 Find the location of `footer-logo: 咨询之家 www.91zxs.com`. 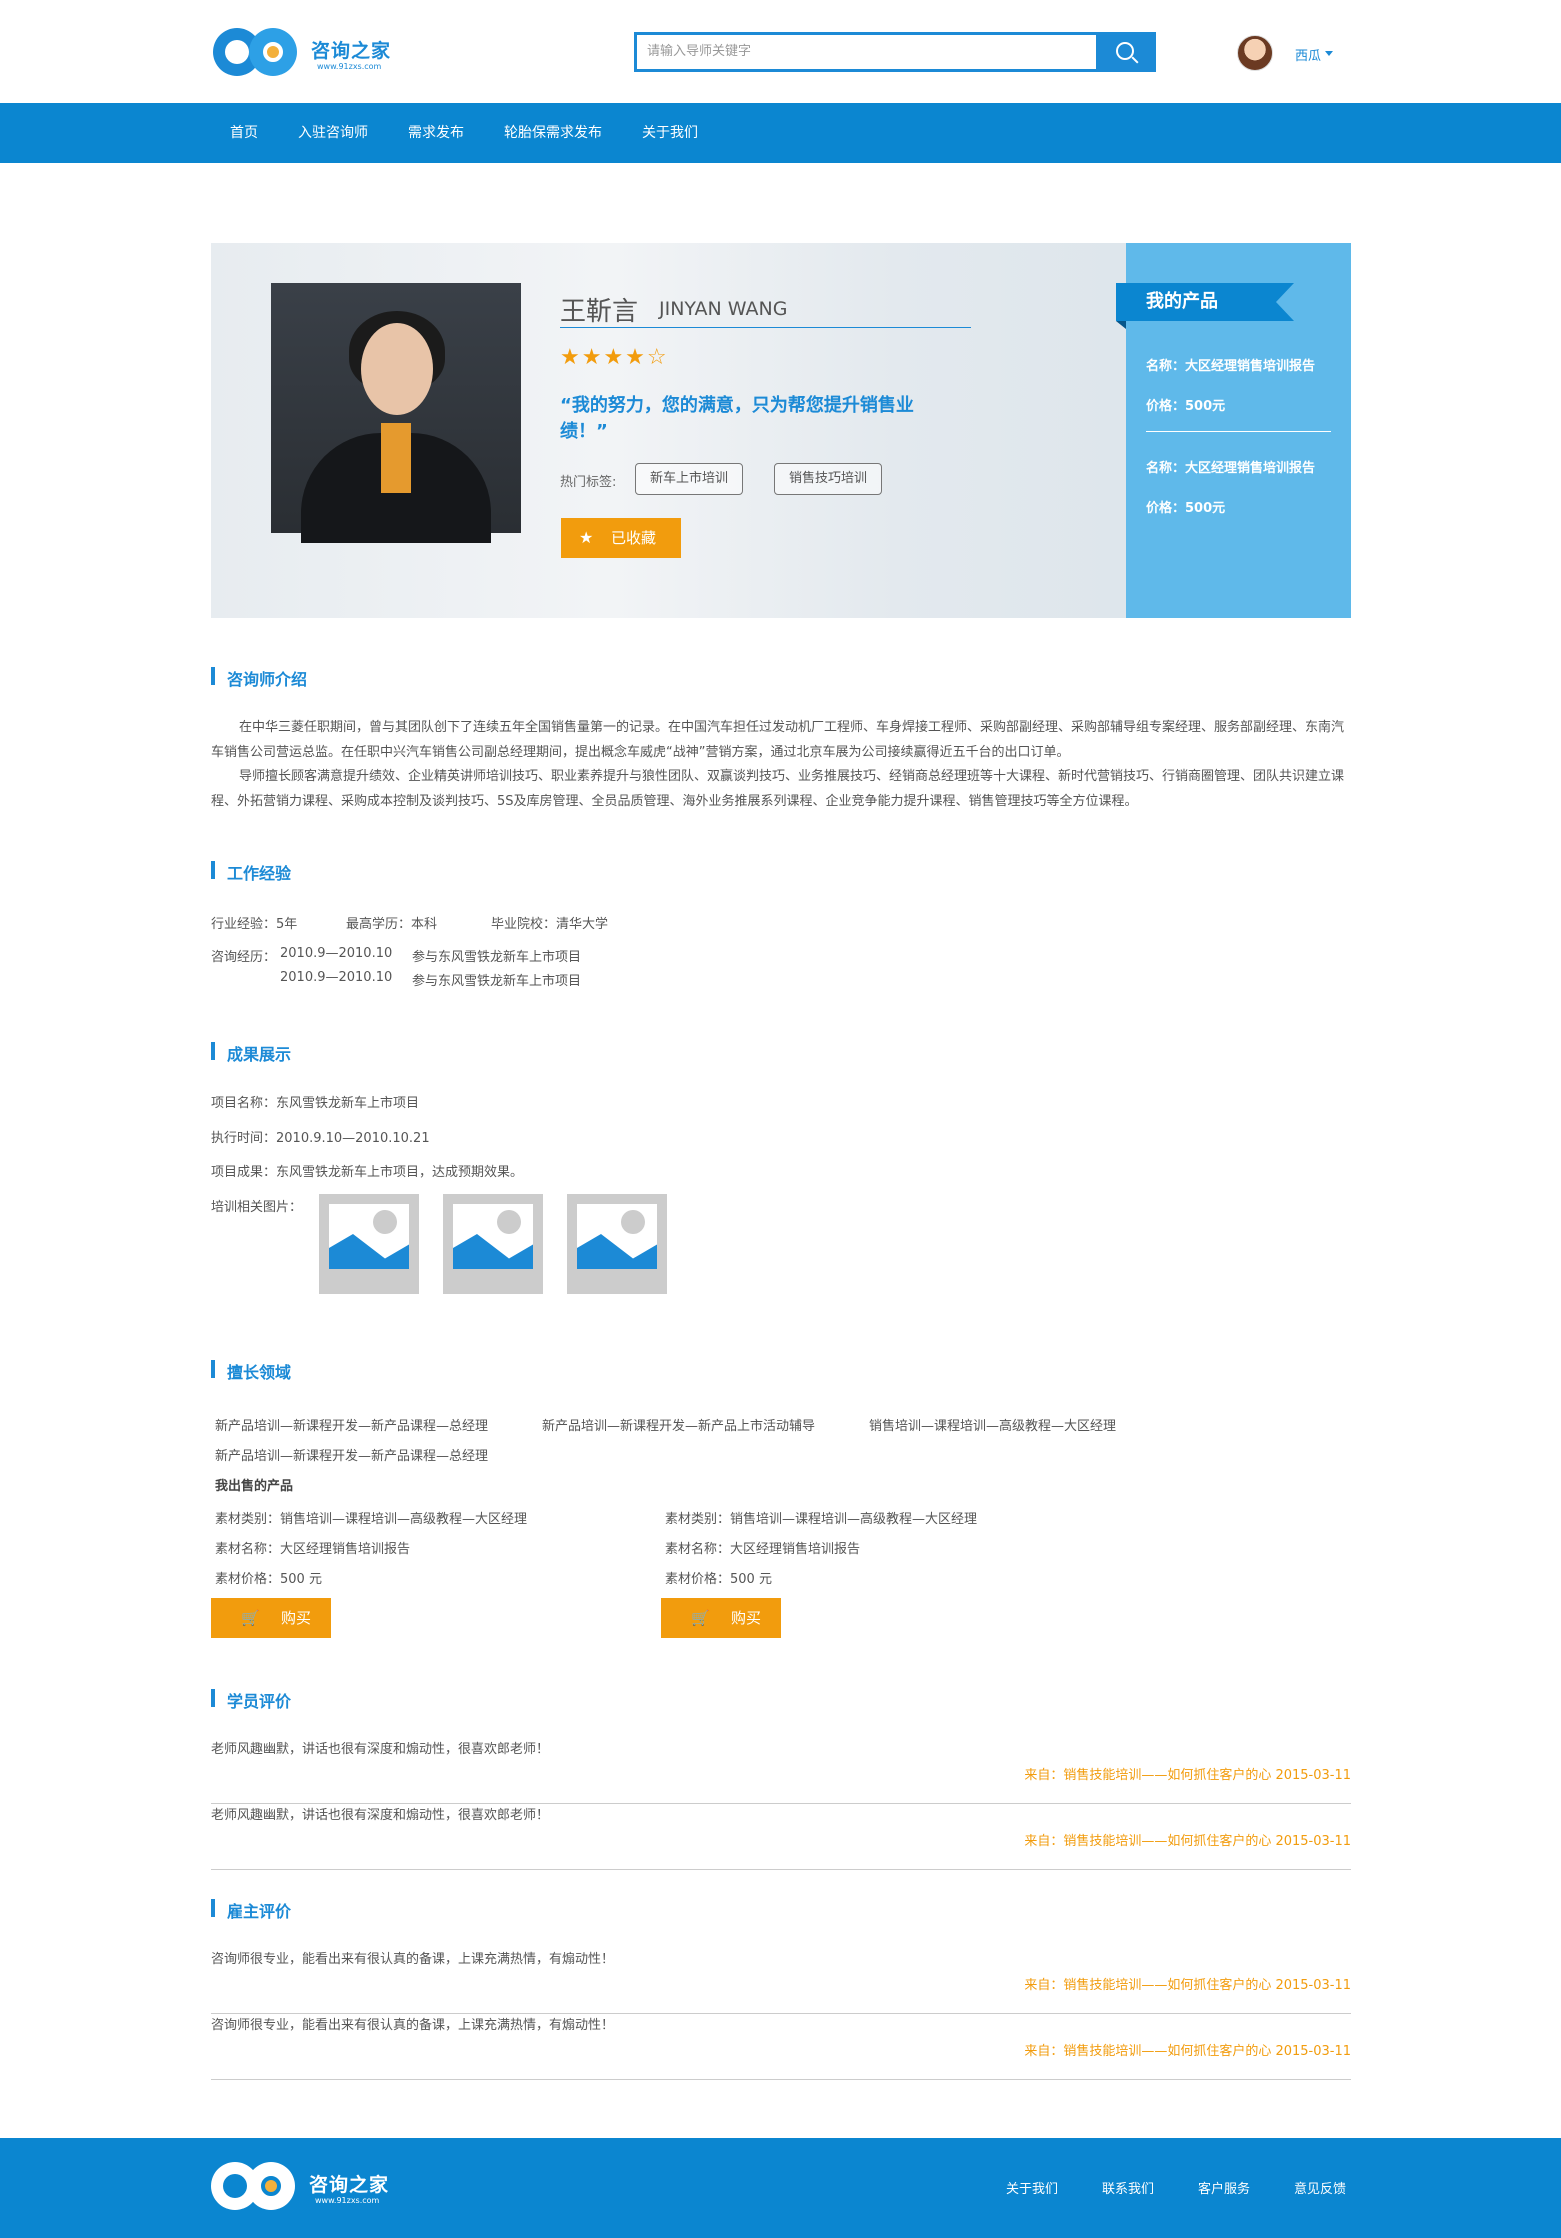

footer-logo: 咨询之家 www.91zxs.com is located at coordinates (301, 2188).